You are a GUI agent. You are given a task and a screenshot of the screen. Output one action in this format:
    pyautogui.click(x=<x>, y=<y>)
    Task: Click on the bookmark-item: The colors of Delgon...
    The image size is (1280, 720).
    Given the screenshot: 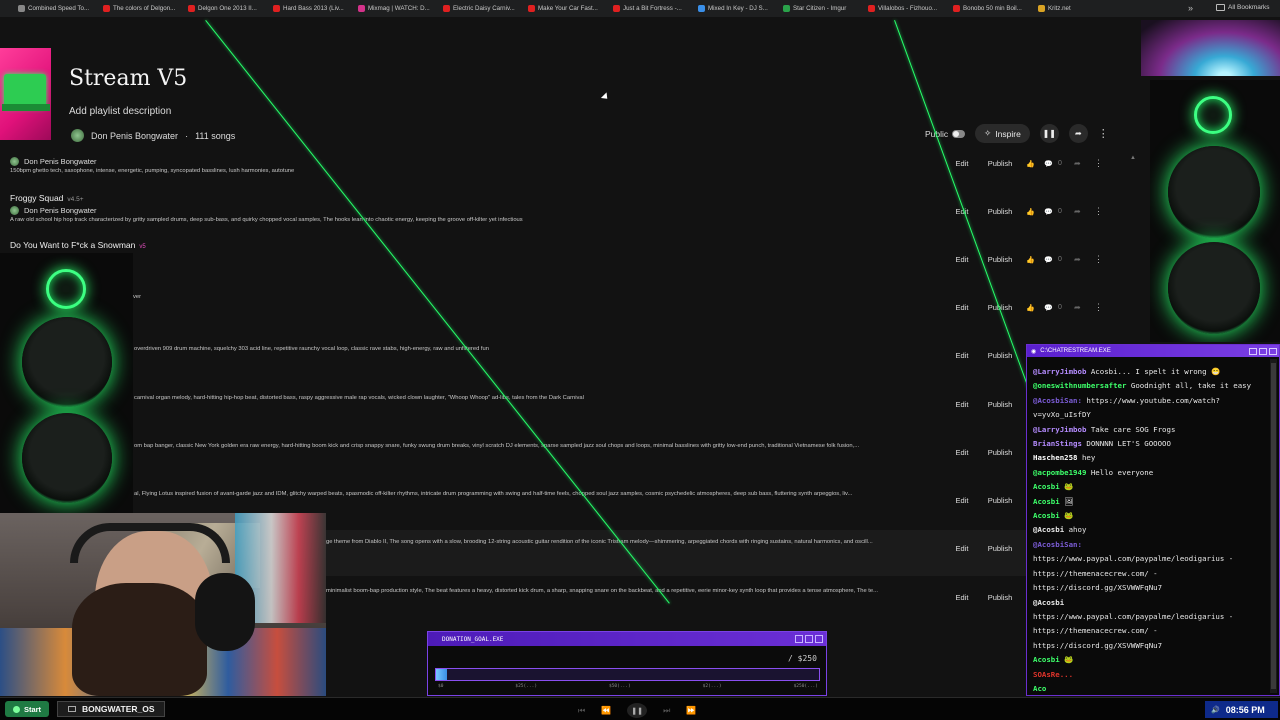 What is the action you would take?
    pyautogui.click(x=145, y=8)
    